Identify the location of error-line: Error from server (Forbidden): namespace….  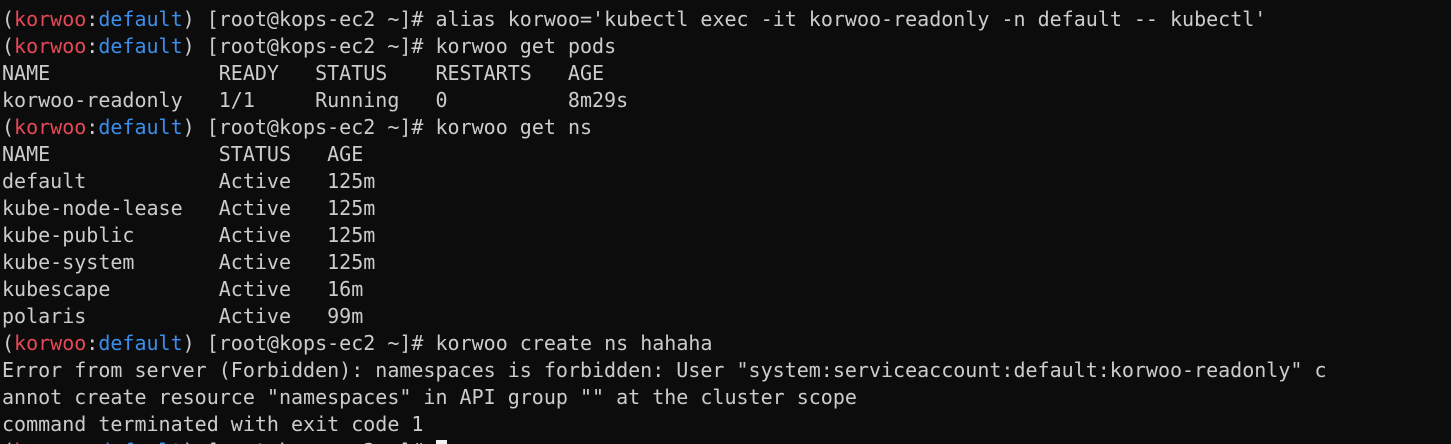
(664, 370).